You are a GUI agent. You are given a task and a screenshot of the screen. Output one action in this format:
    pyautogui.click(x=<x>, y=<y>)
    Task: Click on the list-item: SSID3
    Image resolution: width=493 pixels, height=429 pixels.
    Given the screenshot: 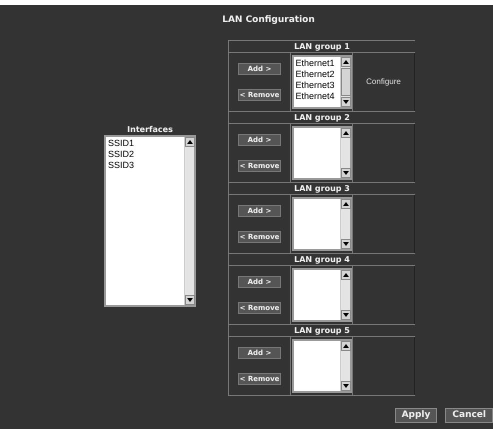 What is the action you would take?
    pyautogui.click(x=146, y=165)
    